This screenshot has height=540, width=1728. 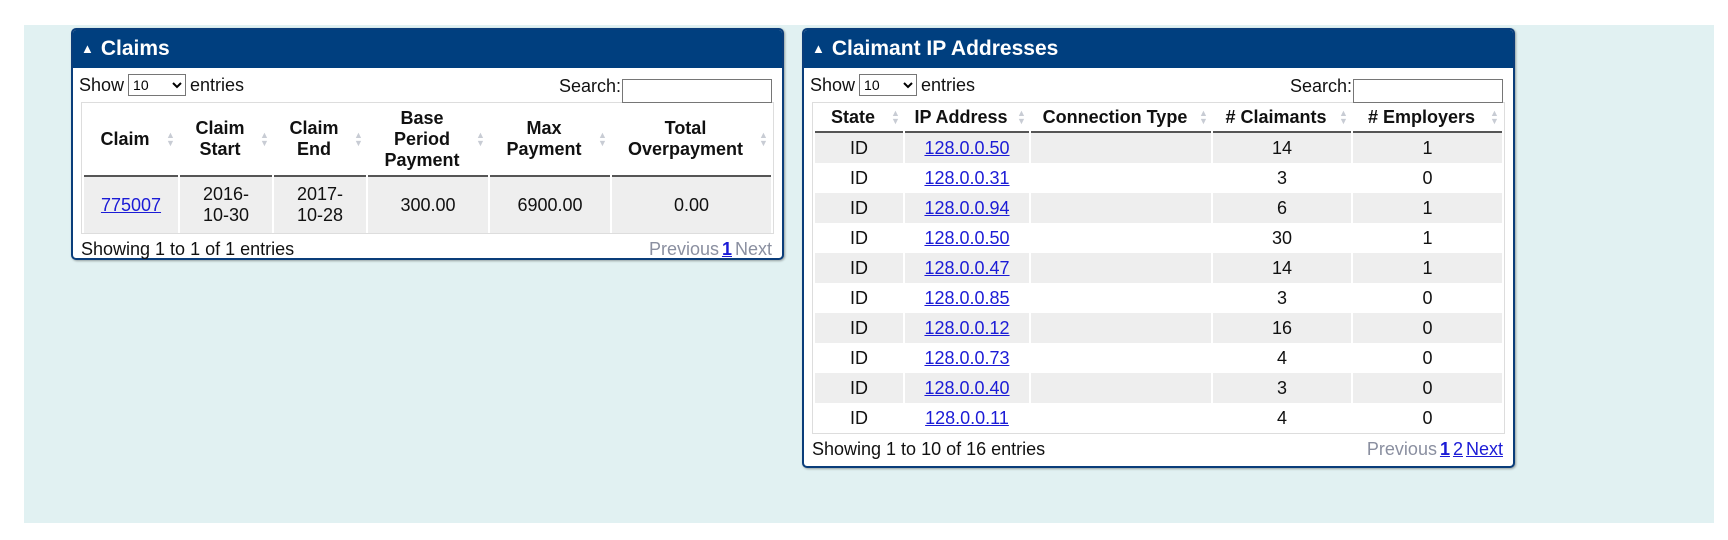 I want to click on claims-panel-header: ▲ Claims, so click(x=427, y=49).